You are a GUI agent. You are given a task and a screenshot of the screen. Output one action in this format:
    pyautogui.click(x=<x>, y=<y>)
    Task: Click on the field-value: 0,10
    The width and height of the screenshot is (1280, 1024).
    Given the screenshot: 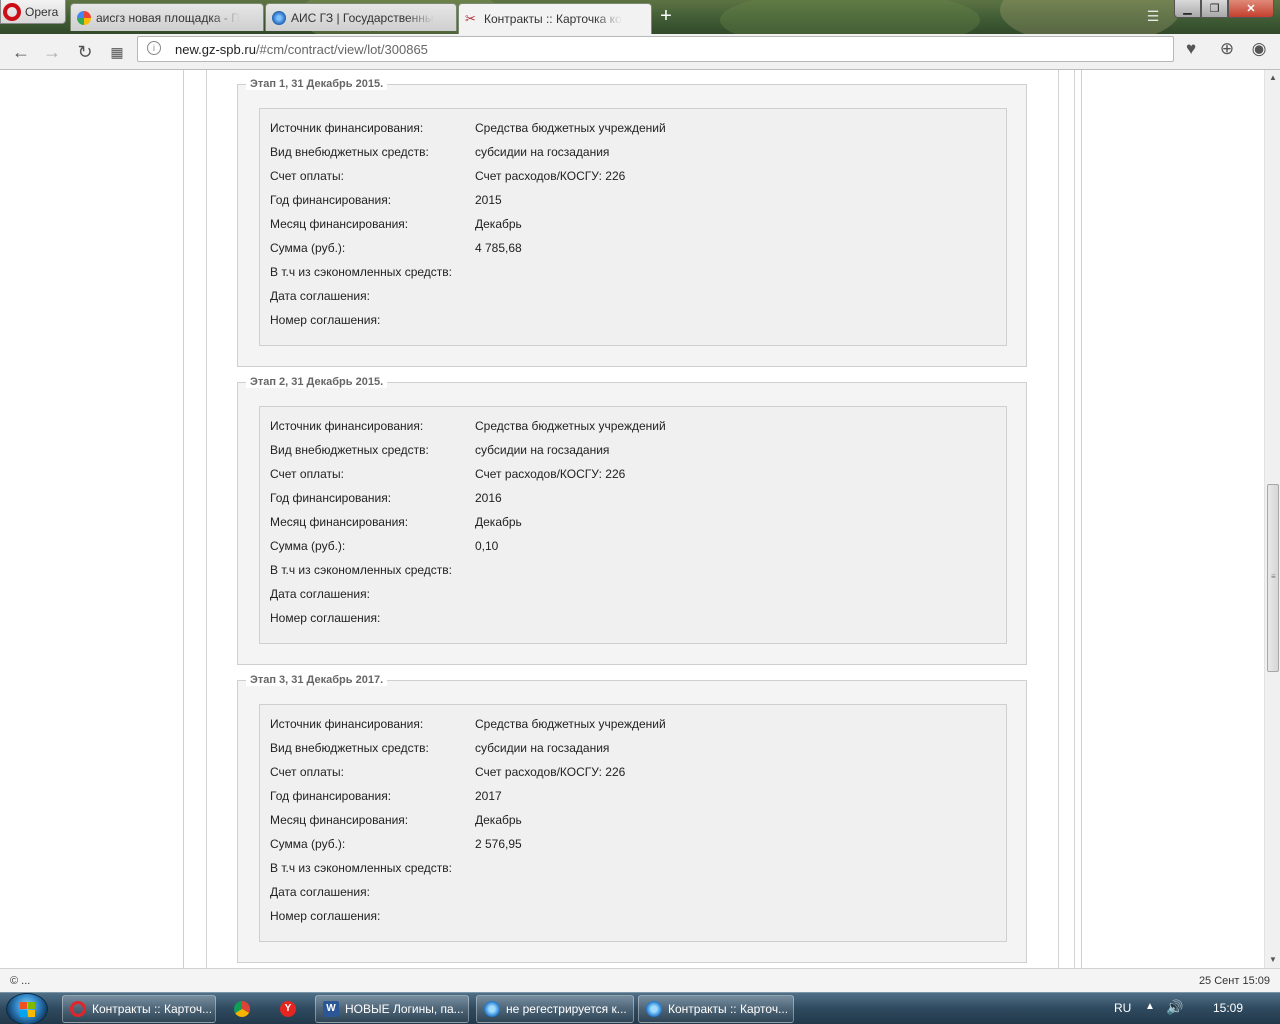 What is the action you would take?
    pyautogui.click(x=487, y=546)
    